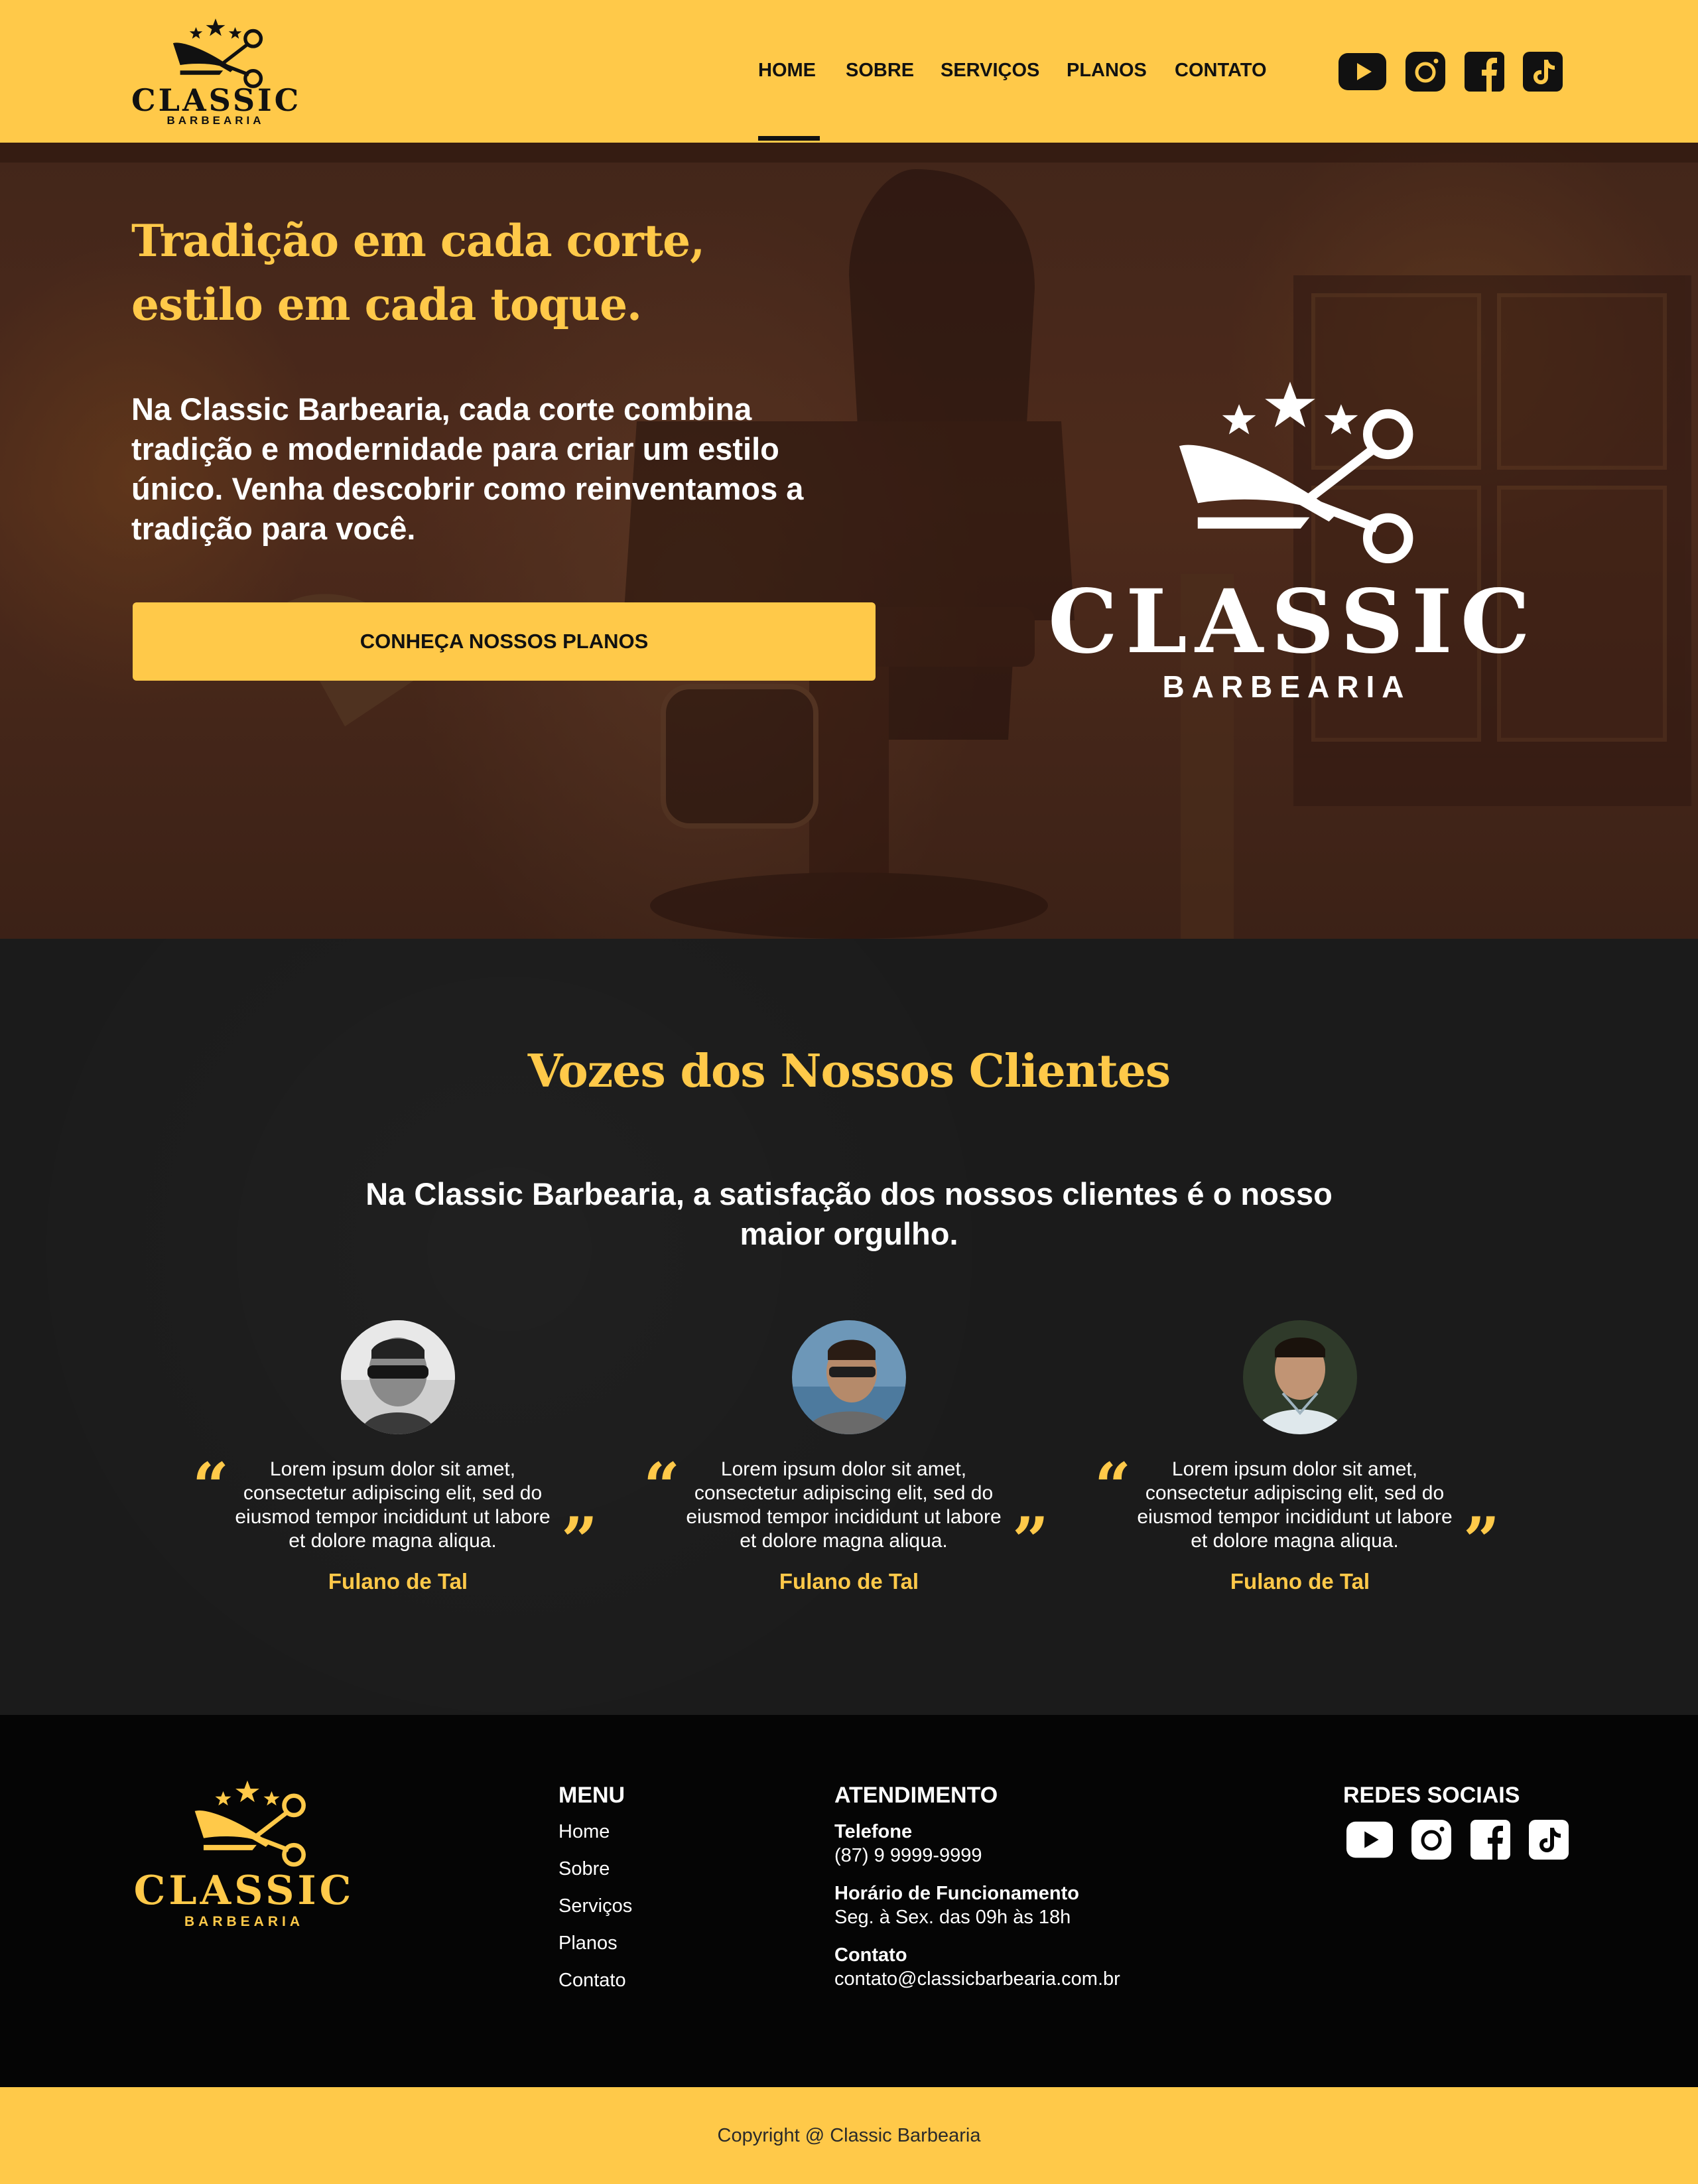  What do you see at coordinates (584, 1869) in the screenshot?
I see `footer-link-sobre: Sobre` at bounding box center [584, 1869].